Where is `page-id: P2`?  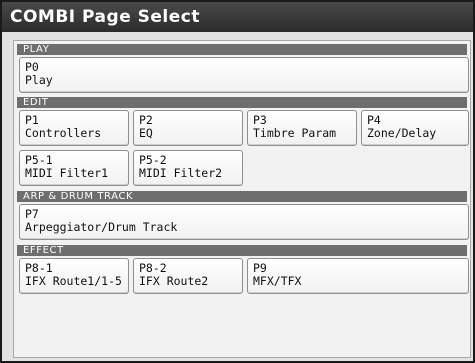
page-id: P2 is located at coordinates (146, 120).